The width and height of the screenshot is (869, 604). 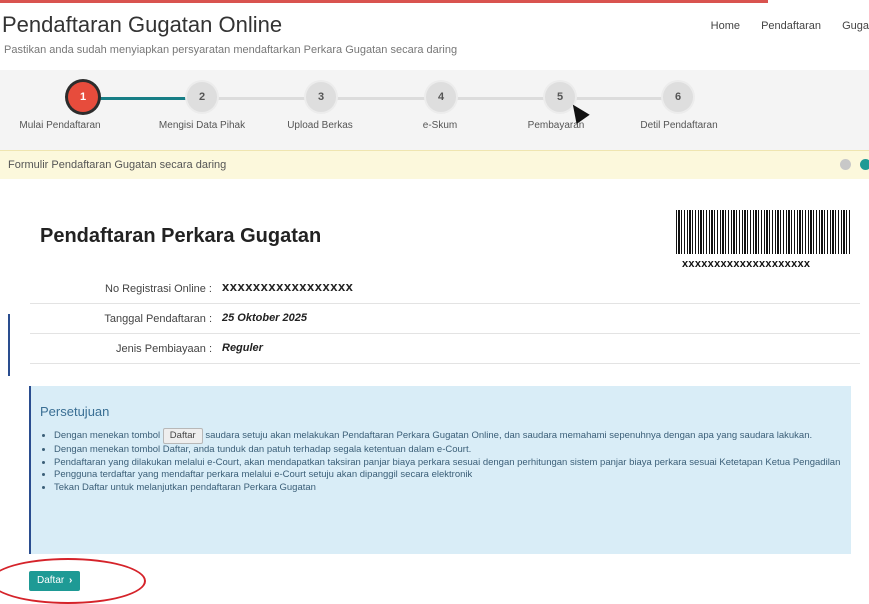 I want to click on step-circle: 4, so click(x=441, y=97).